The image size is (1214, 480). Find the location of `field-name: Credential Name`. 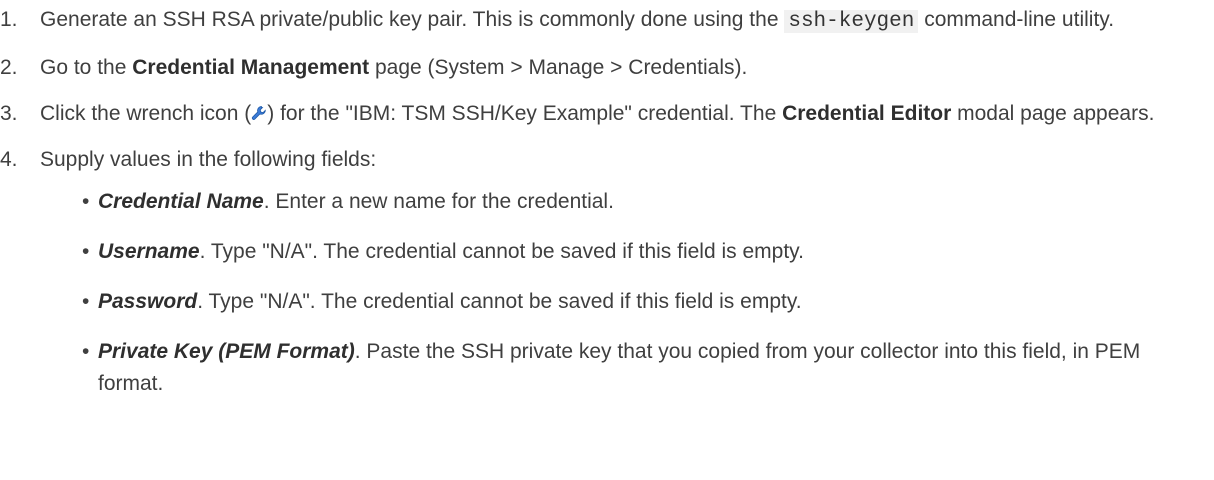

field-name: Credential Name is located at coordinates (181, 201).